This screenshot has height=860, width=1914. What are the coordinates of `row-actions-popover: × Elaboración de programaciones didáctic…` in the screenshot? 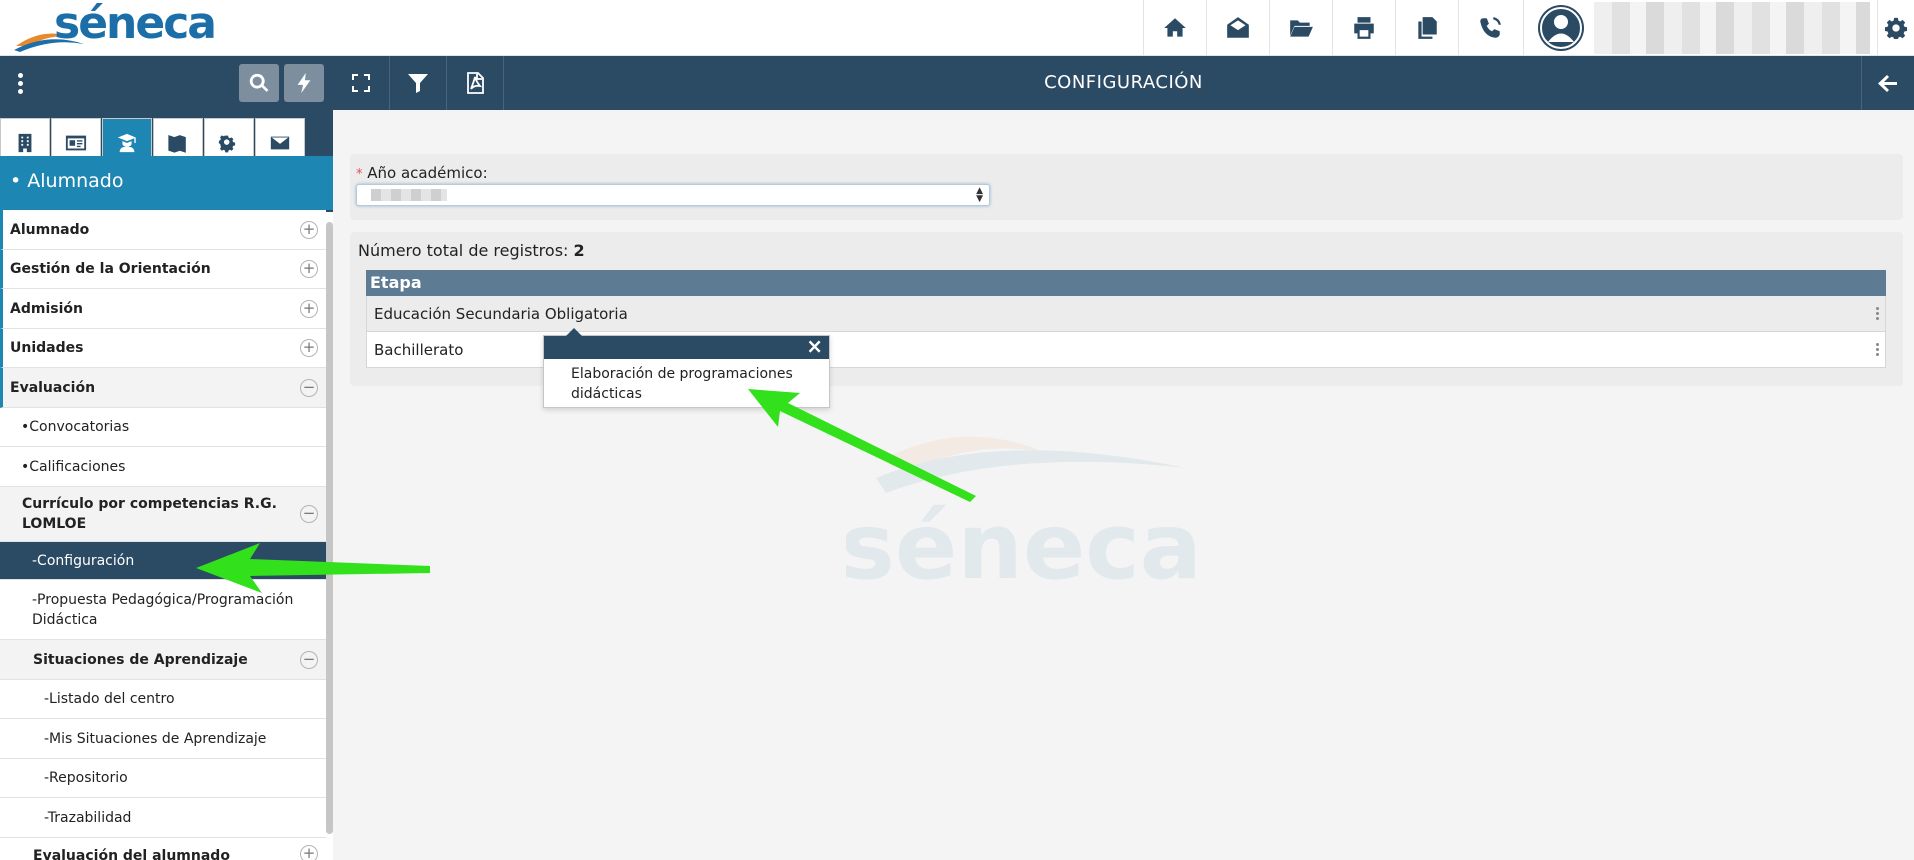 It's located at (686, 368).